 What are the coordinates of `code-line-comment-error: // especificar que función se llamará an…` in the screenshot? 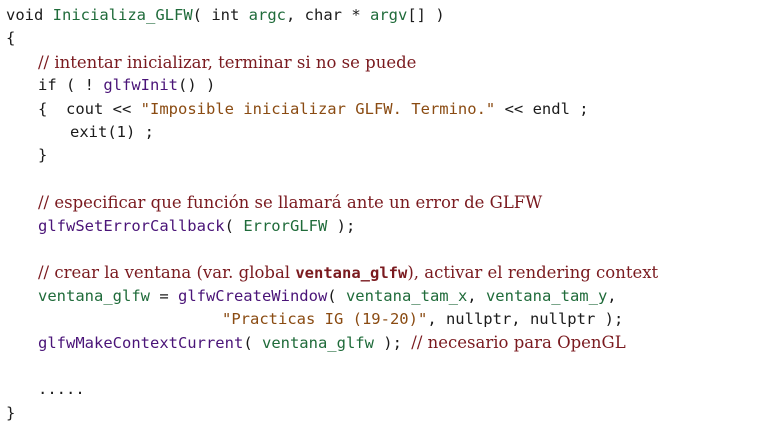 It's located at (332, 202).